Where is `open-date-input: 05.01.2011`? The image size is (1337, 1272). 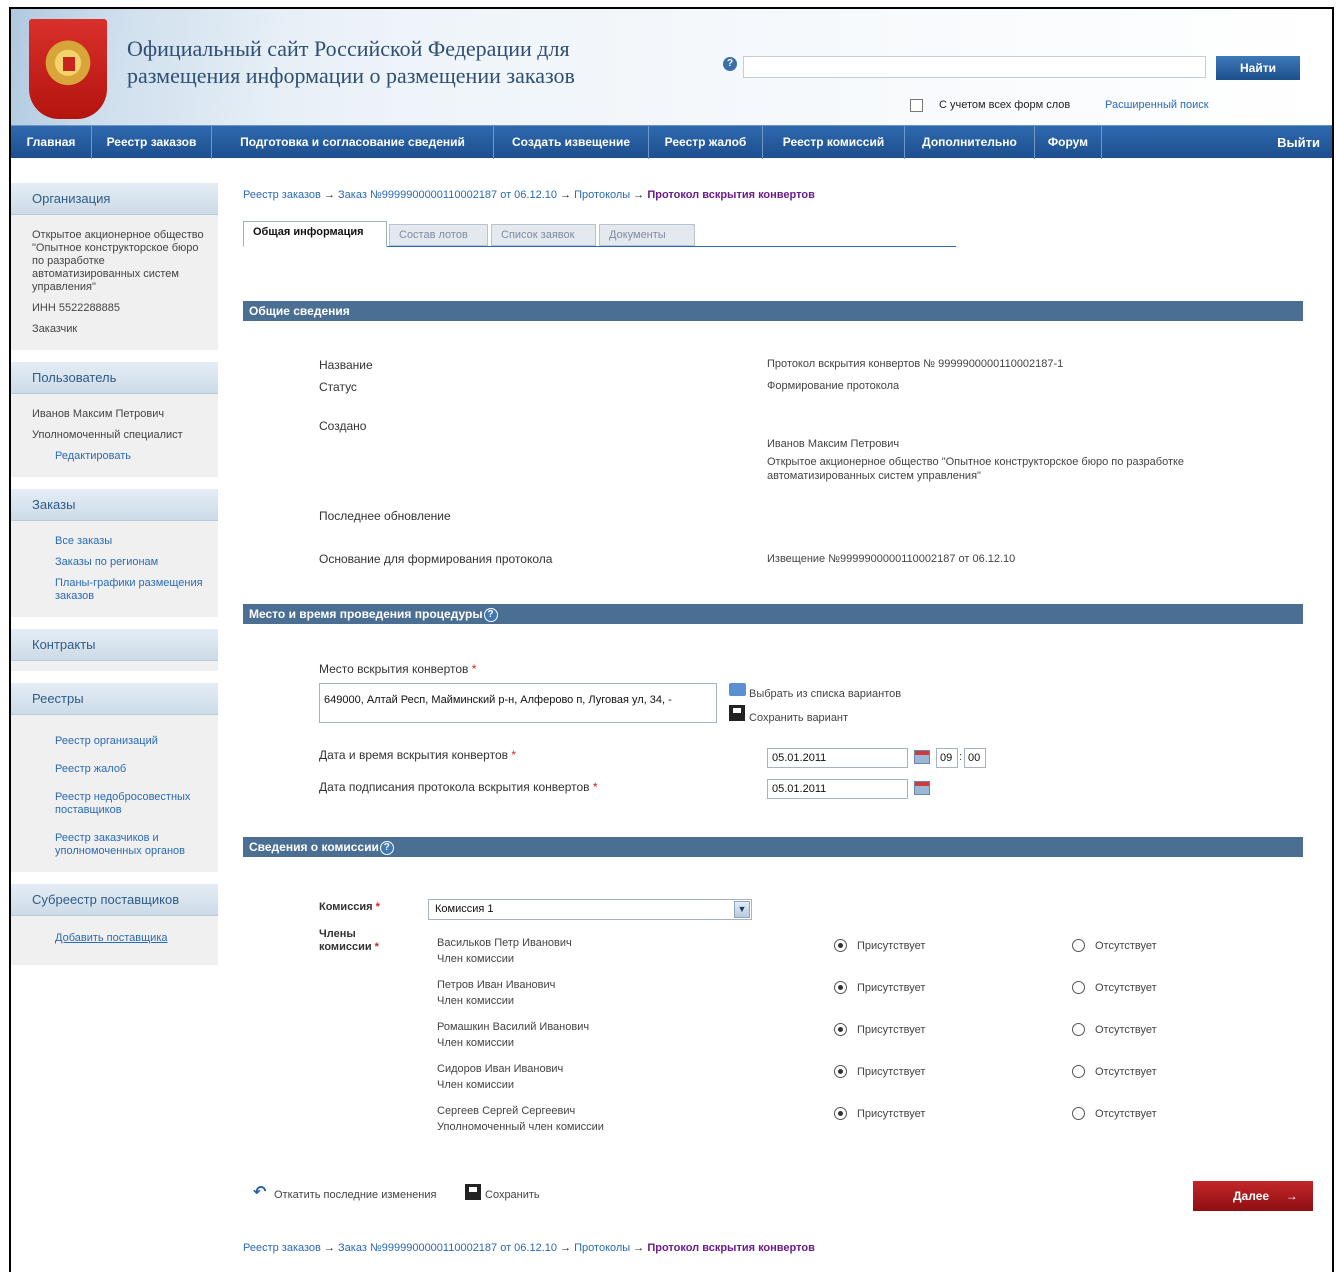 open-date-input: 05.01.2011 is located at coordinates (837, 758).